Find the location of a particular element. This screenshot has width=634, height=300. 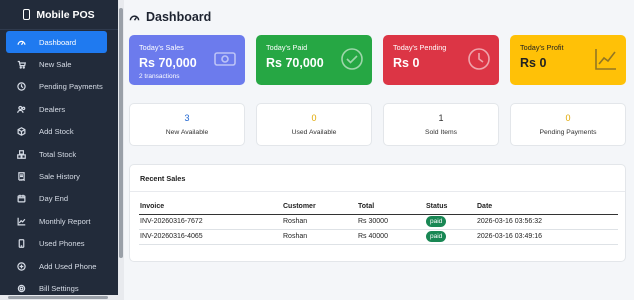

sidebar-item-sale-history: Sale History is located at coordinates (59, 176).